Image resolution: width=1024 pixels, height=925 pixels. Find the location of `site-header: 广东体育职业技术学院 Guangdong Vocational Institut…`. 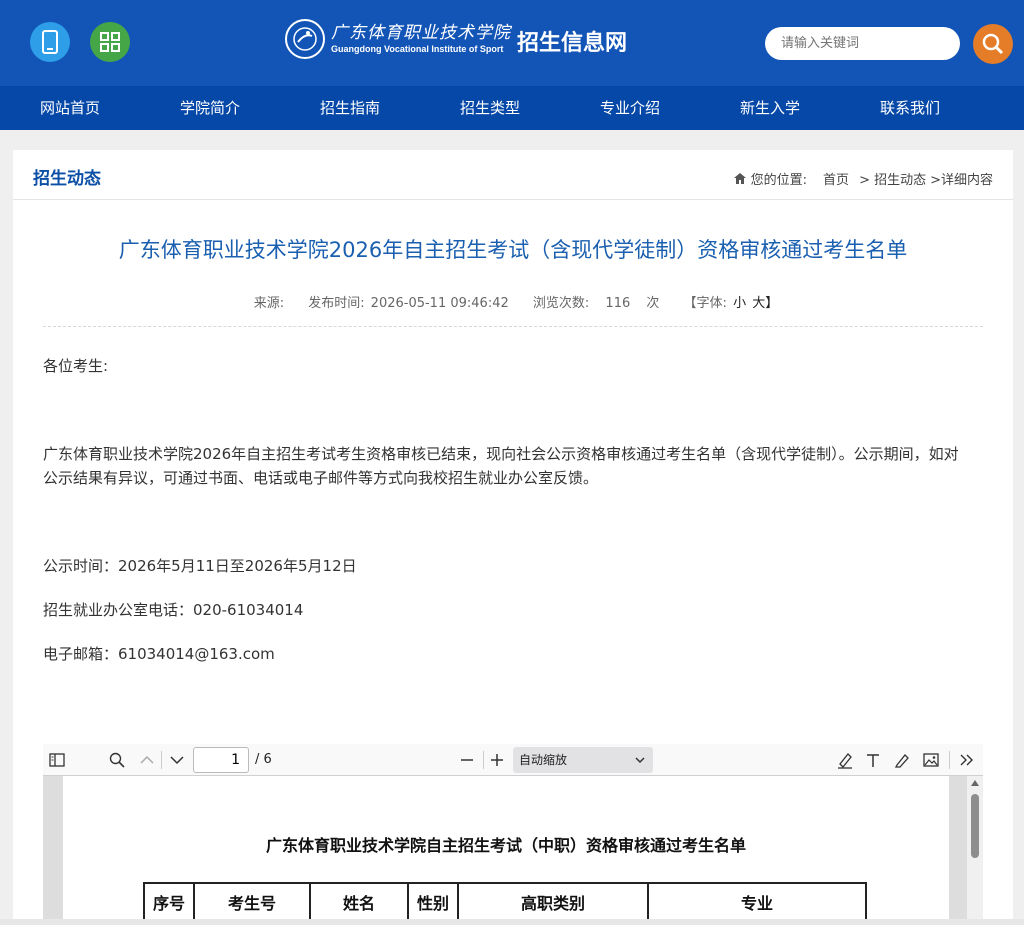

site-header: 广东体育职业技术学院 Guangdong Vocational Institut… is located at coordinates (512, 43).